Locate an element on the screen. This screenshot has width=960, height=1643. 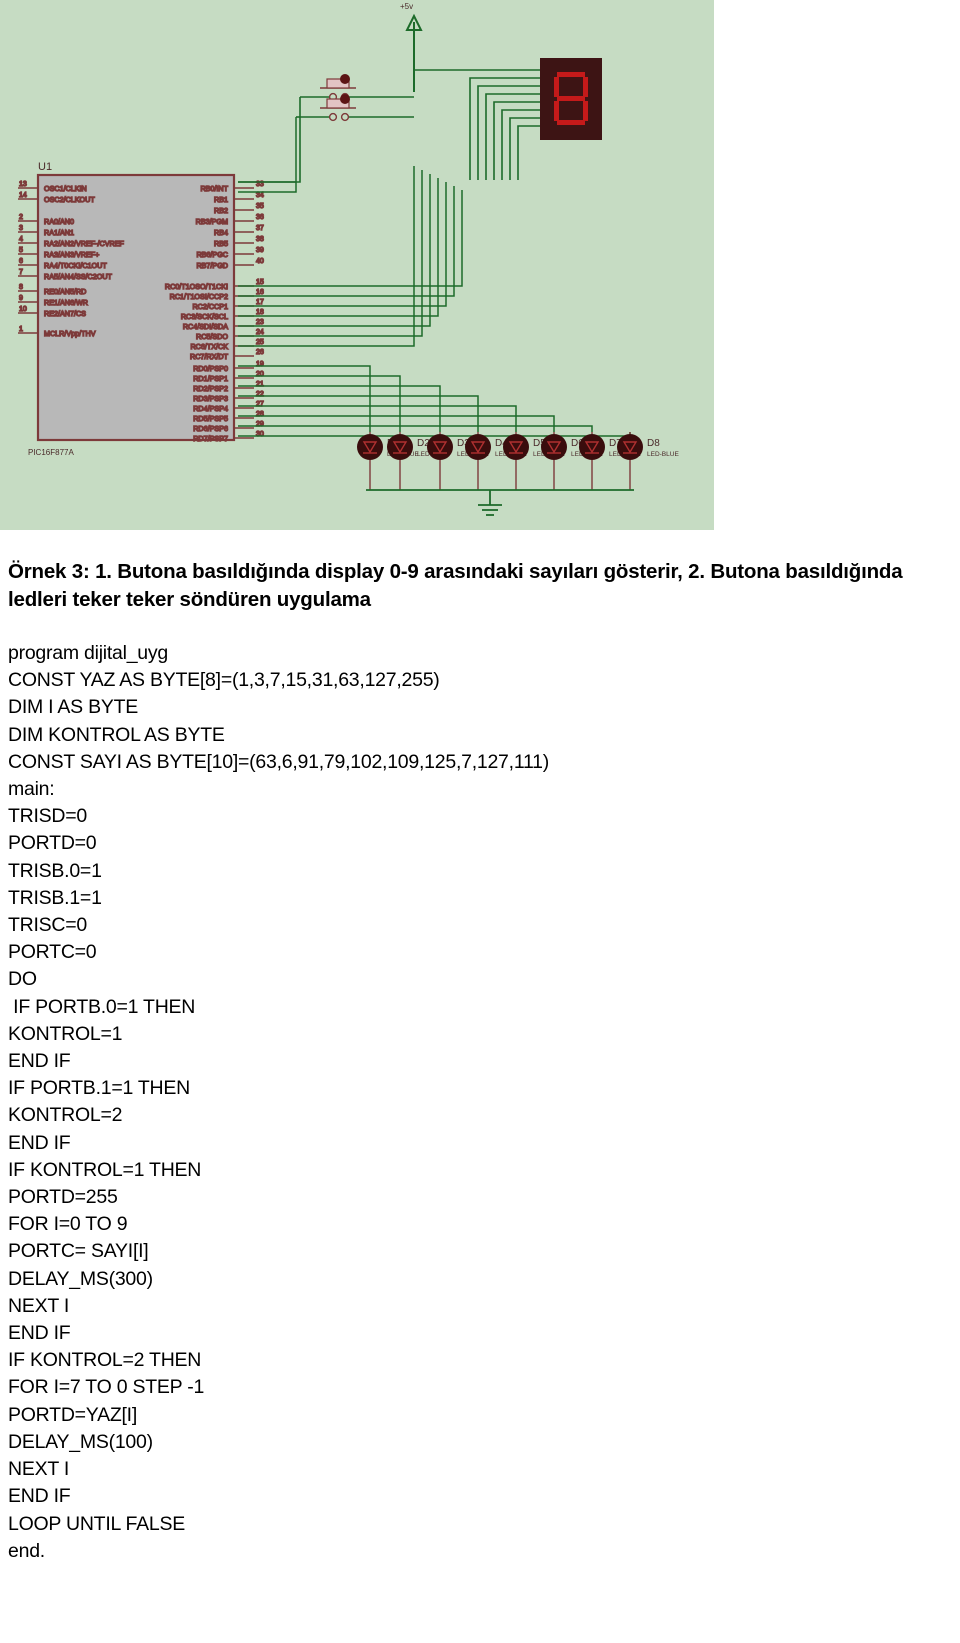
code-line: DELAY_MS(300) is located at coordinates (80, 1278).